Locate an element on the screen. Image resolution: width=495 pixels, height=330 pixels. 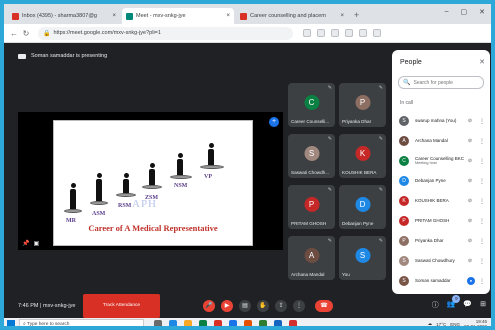
side-controls: ⓘ 👥 9 💬 ⊞ is located at coordinates (459, 302).